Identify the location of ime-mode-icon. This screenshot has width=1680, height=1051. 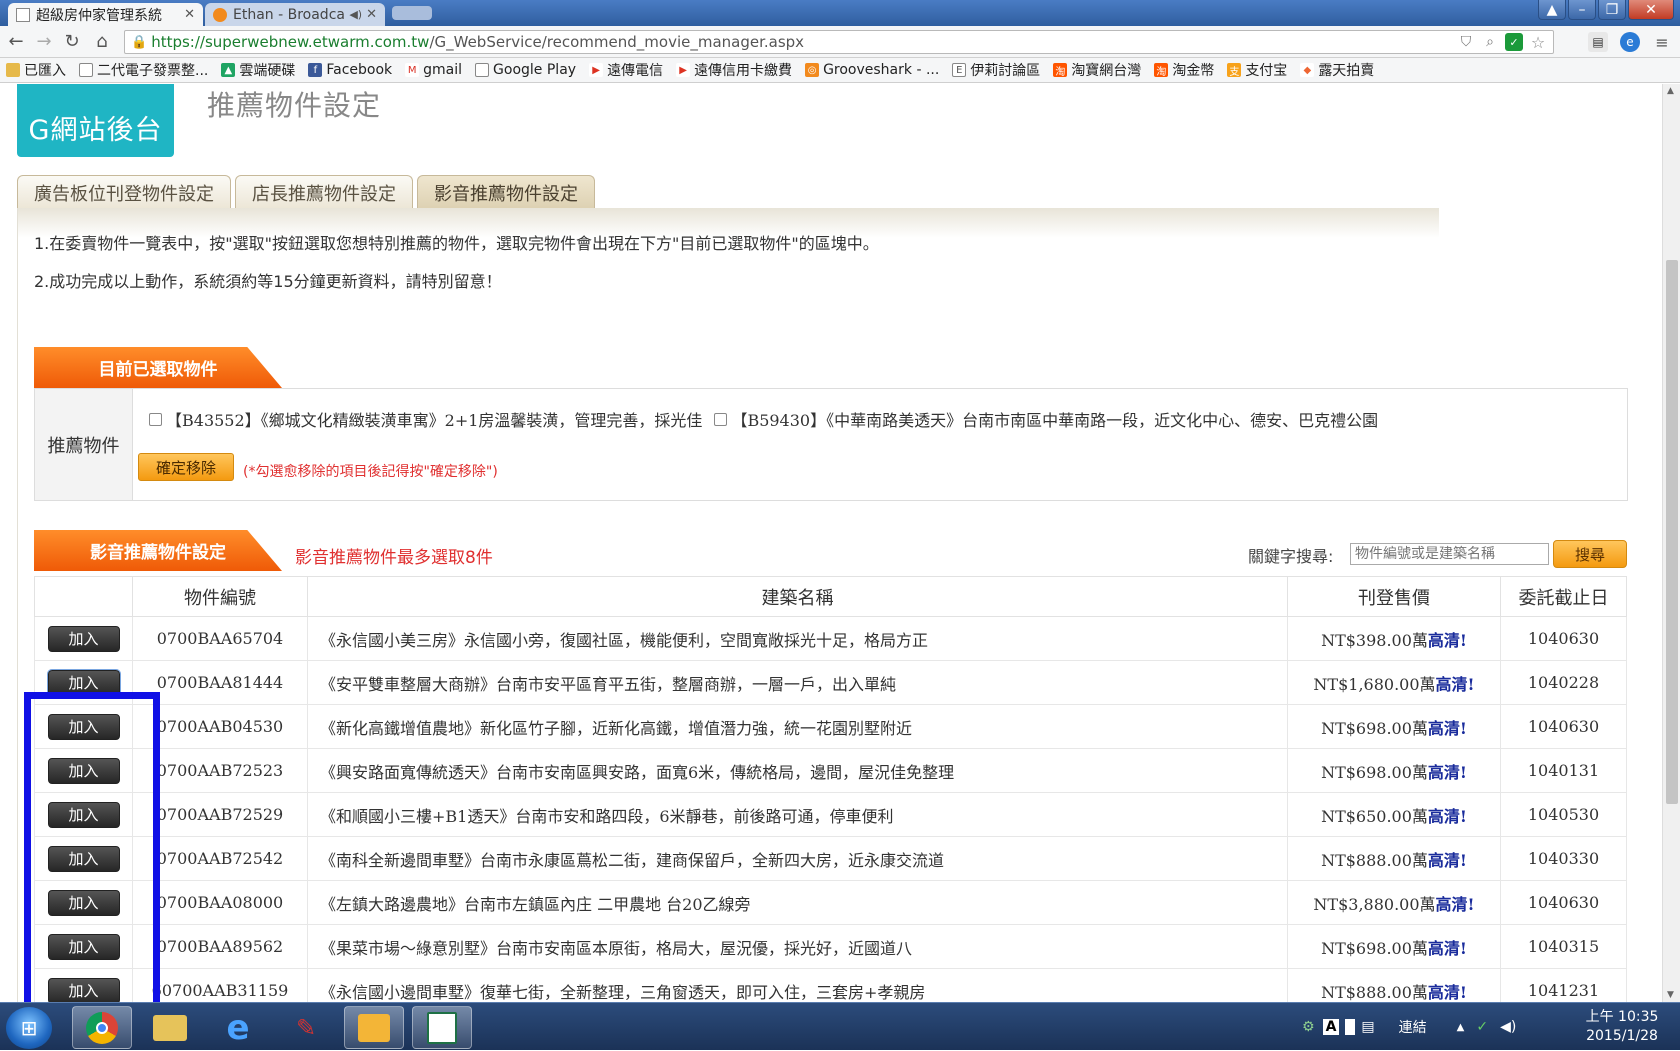
(1350, 1027).